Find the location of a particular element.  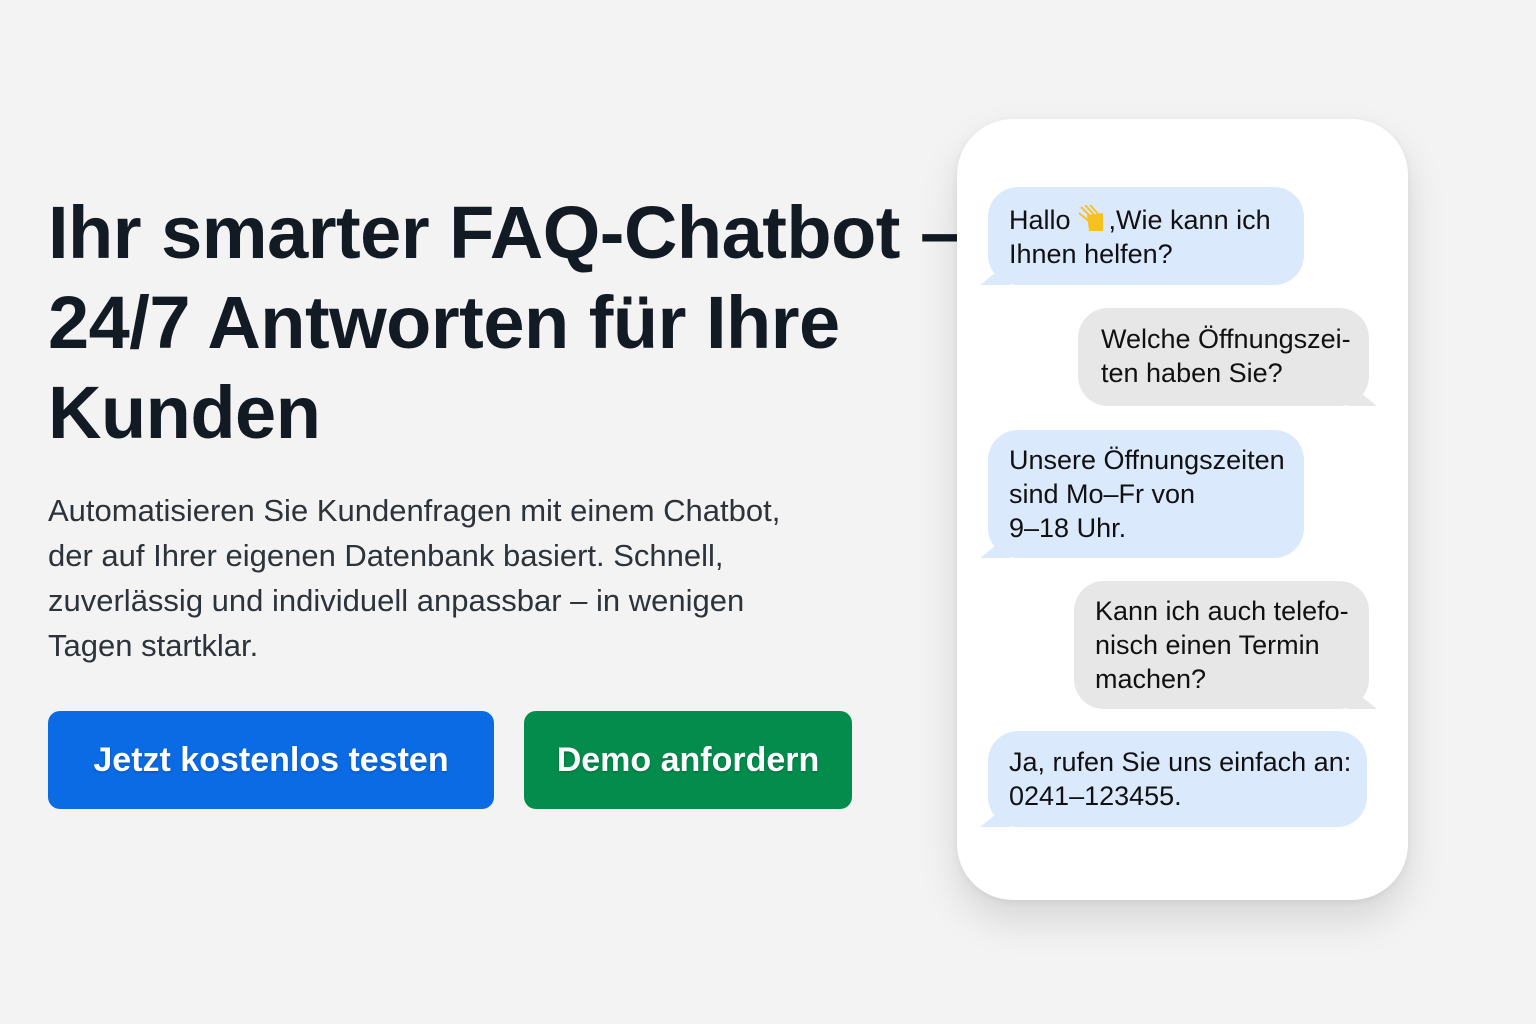

waving-hand-emoji-icon is located at coordinates (1090, 218).